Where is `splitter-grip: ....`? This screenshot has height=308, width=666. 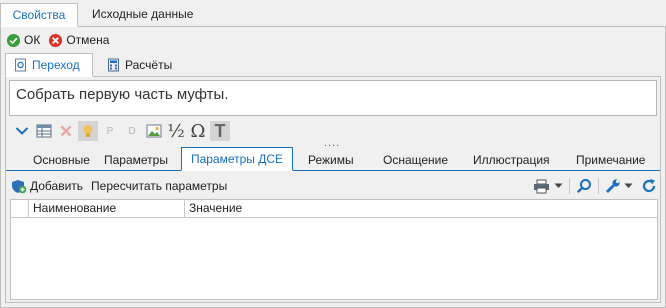 splitter-grip: .... is located at coordinates (332, 143).